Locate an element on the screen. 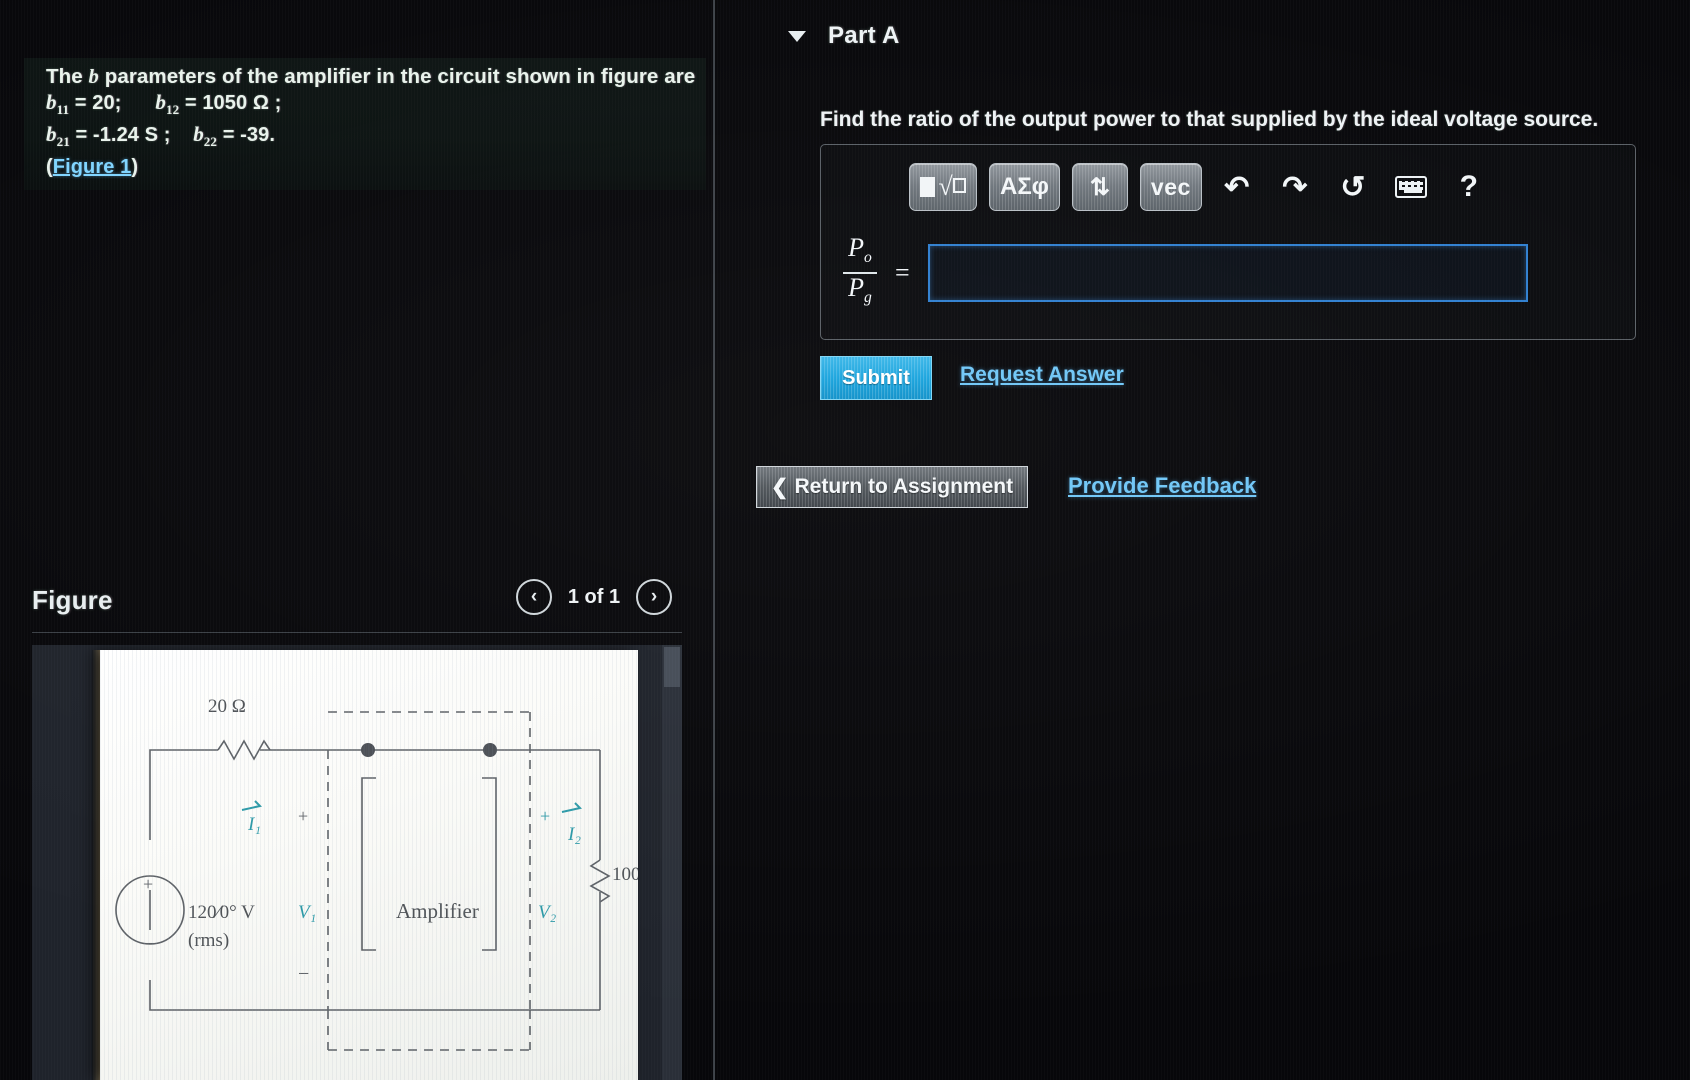  label-source-minus: − is located at coordinates (149, 944).